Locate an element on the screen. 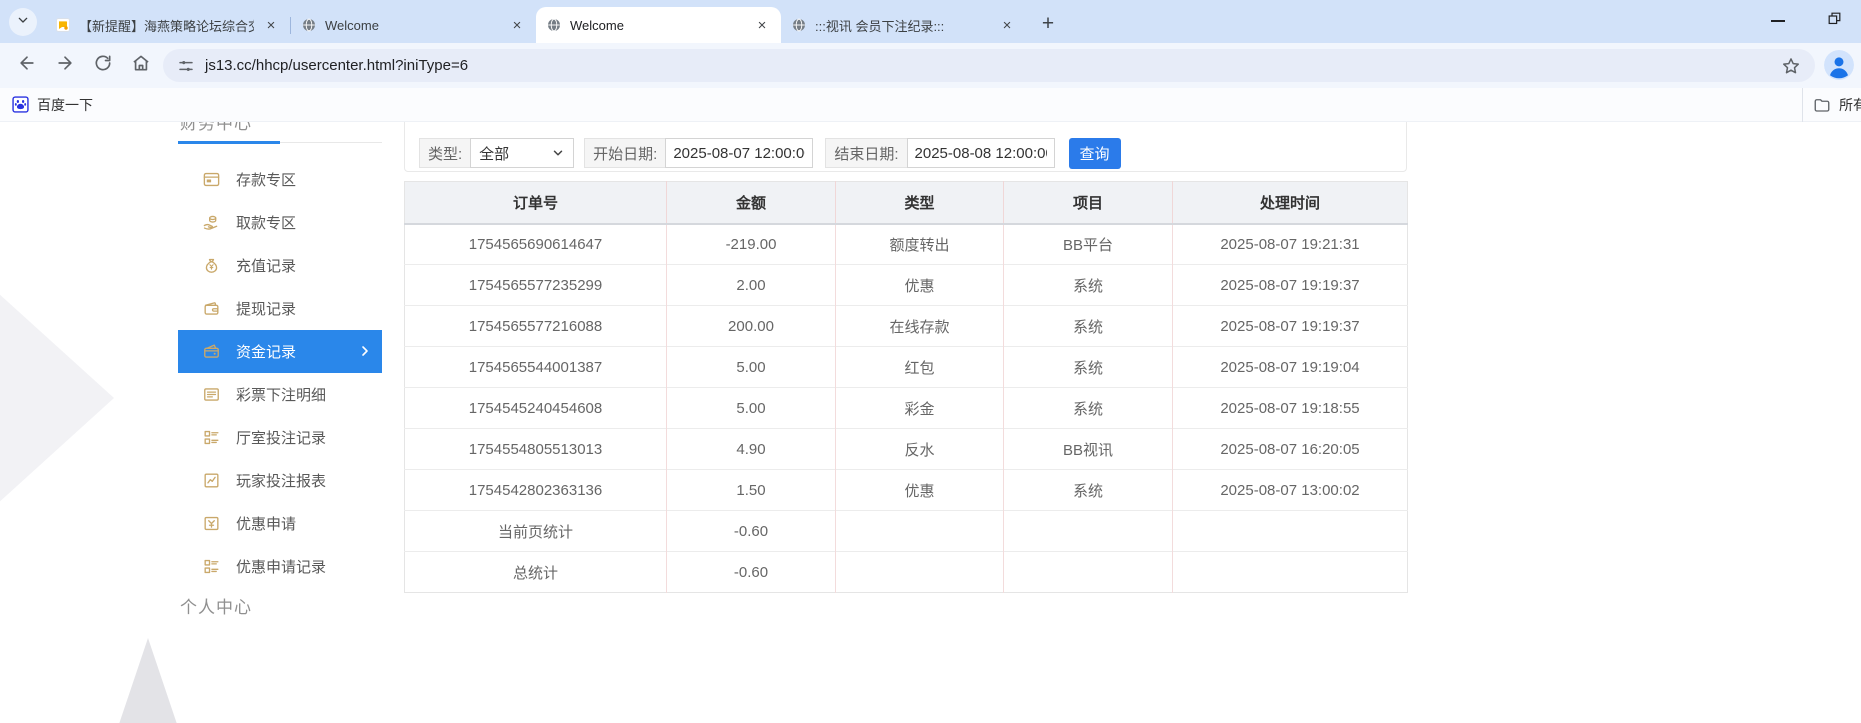 The height and width of the screenshot is (723, 1861). browser-toolbar: js13.cc/hhcp/usercenter.html?iniType=6 is located at coordinates (930, 65).